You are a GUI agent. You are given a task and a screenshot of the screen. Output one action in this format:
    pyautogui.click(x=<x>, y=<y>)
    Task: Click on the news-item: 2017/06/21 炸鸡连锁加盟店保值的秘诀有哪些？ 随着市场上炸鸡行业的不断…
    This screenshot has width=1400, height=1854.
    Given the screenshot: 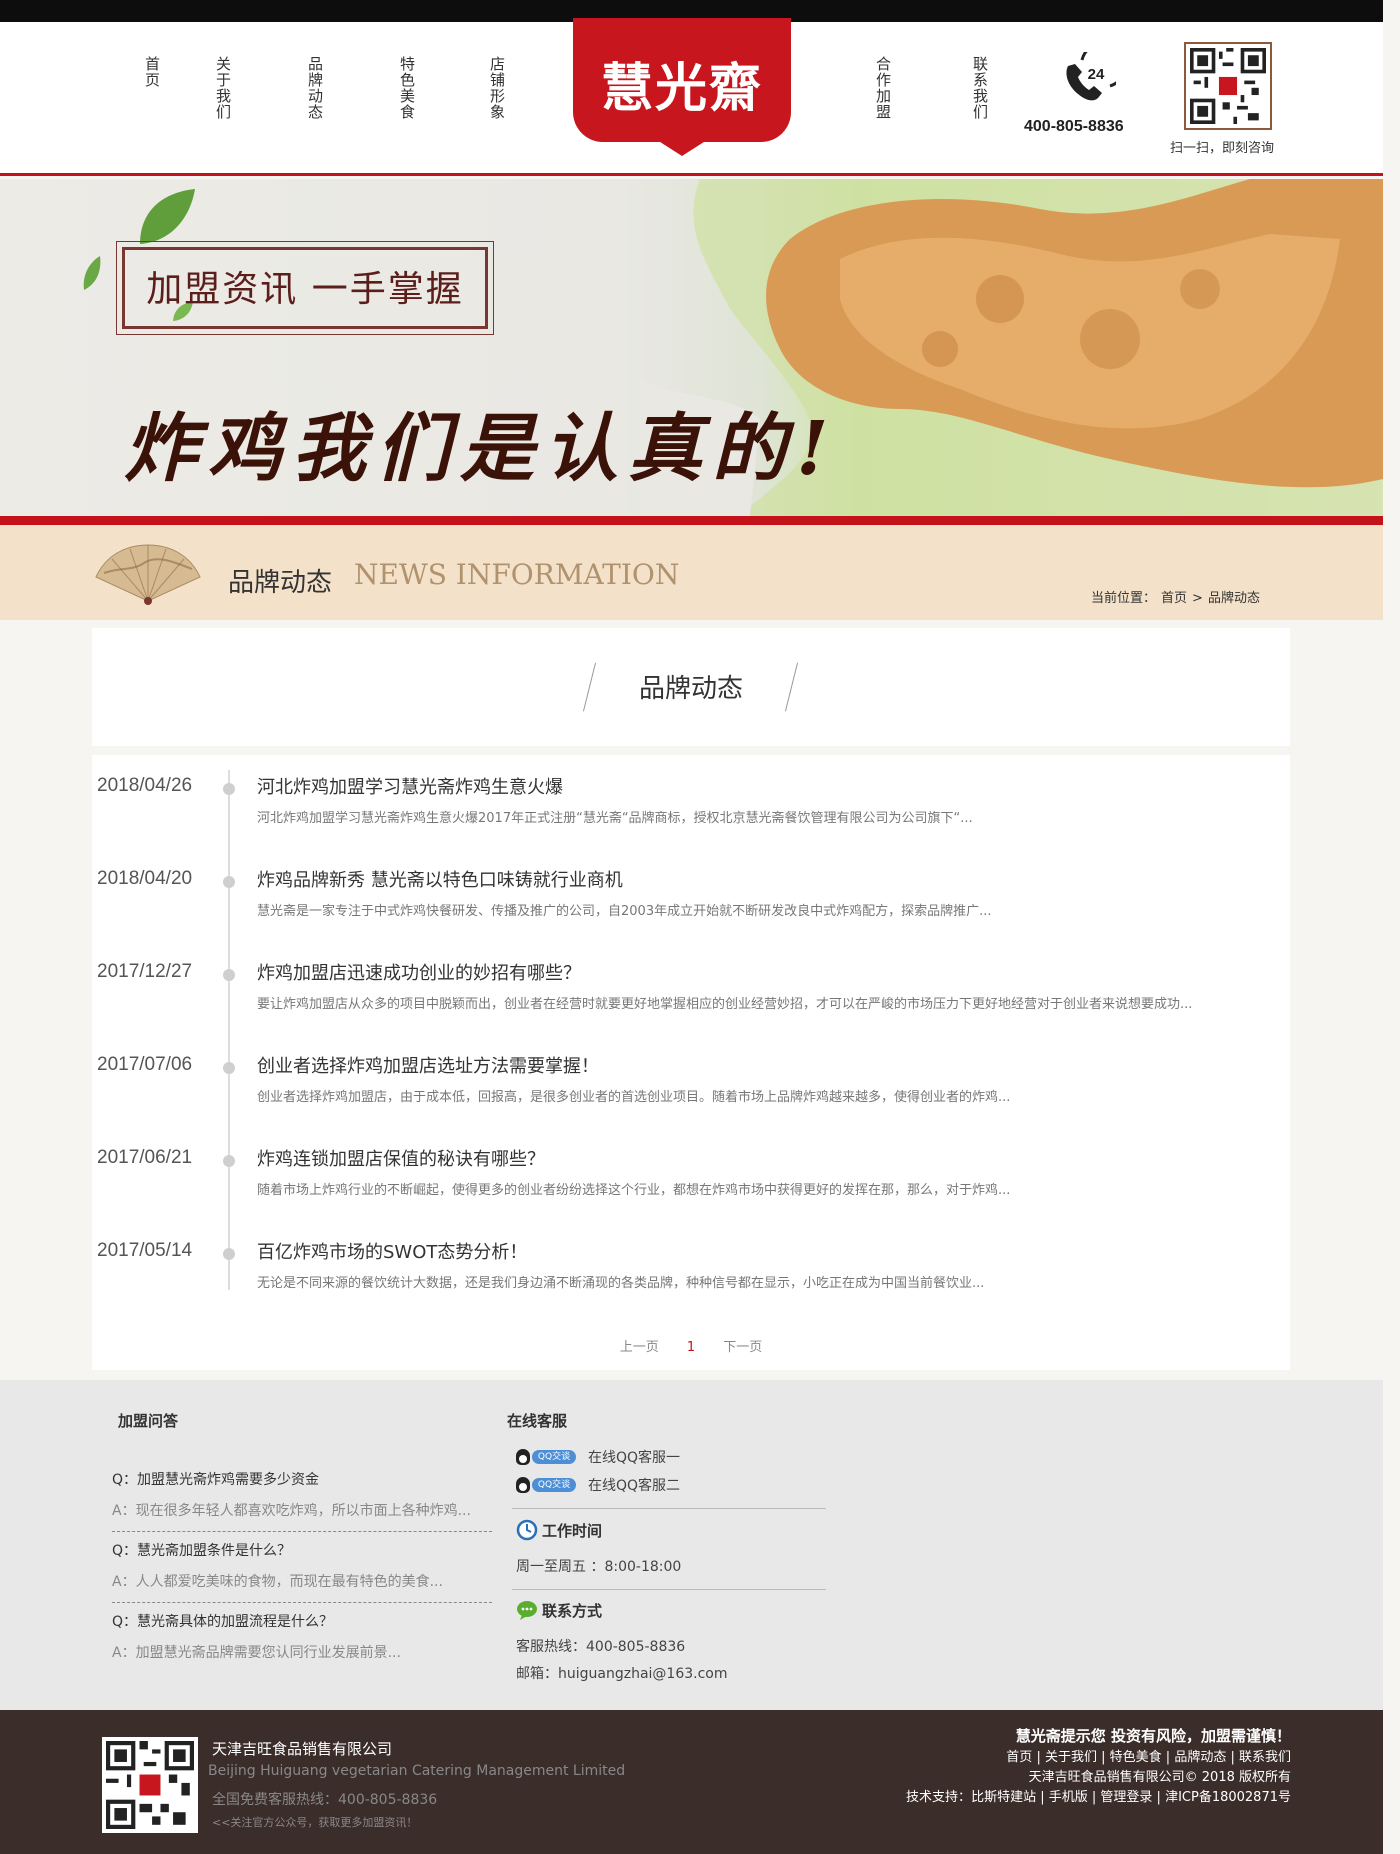 What is the action you would take?
    pyautogui.click(x=691, y=1187)
    